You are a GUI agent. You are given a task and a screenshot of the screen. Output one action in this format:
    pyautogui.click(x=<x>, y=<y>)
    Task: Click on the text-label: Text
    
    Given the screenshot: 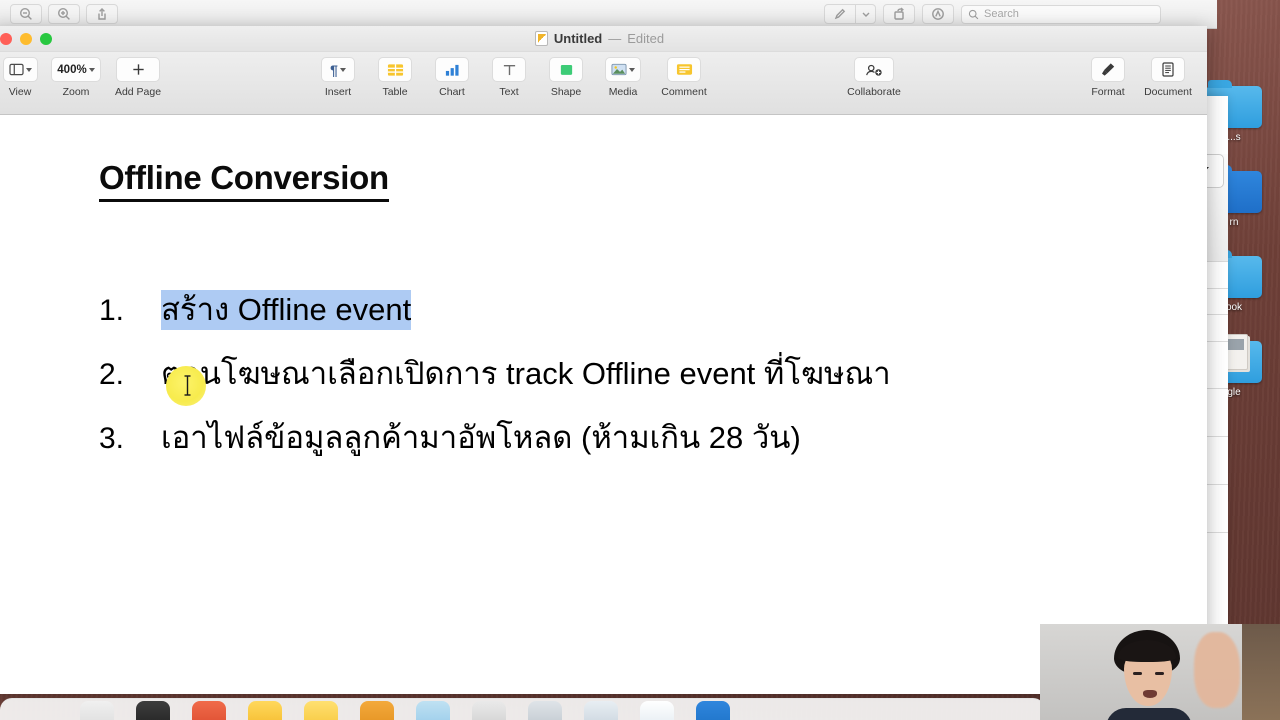 What is the action you would take?
    pyautogui.click(x=509, y=92)
    